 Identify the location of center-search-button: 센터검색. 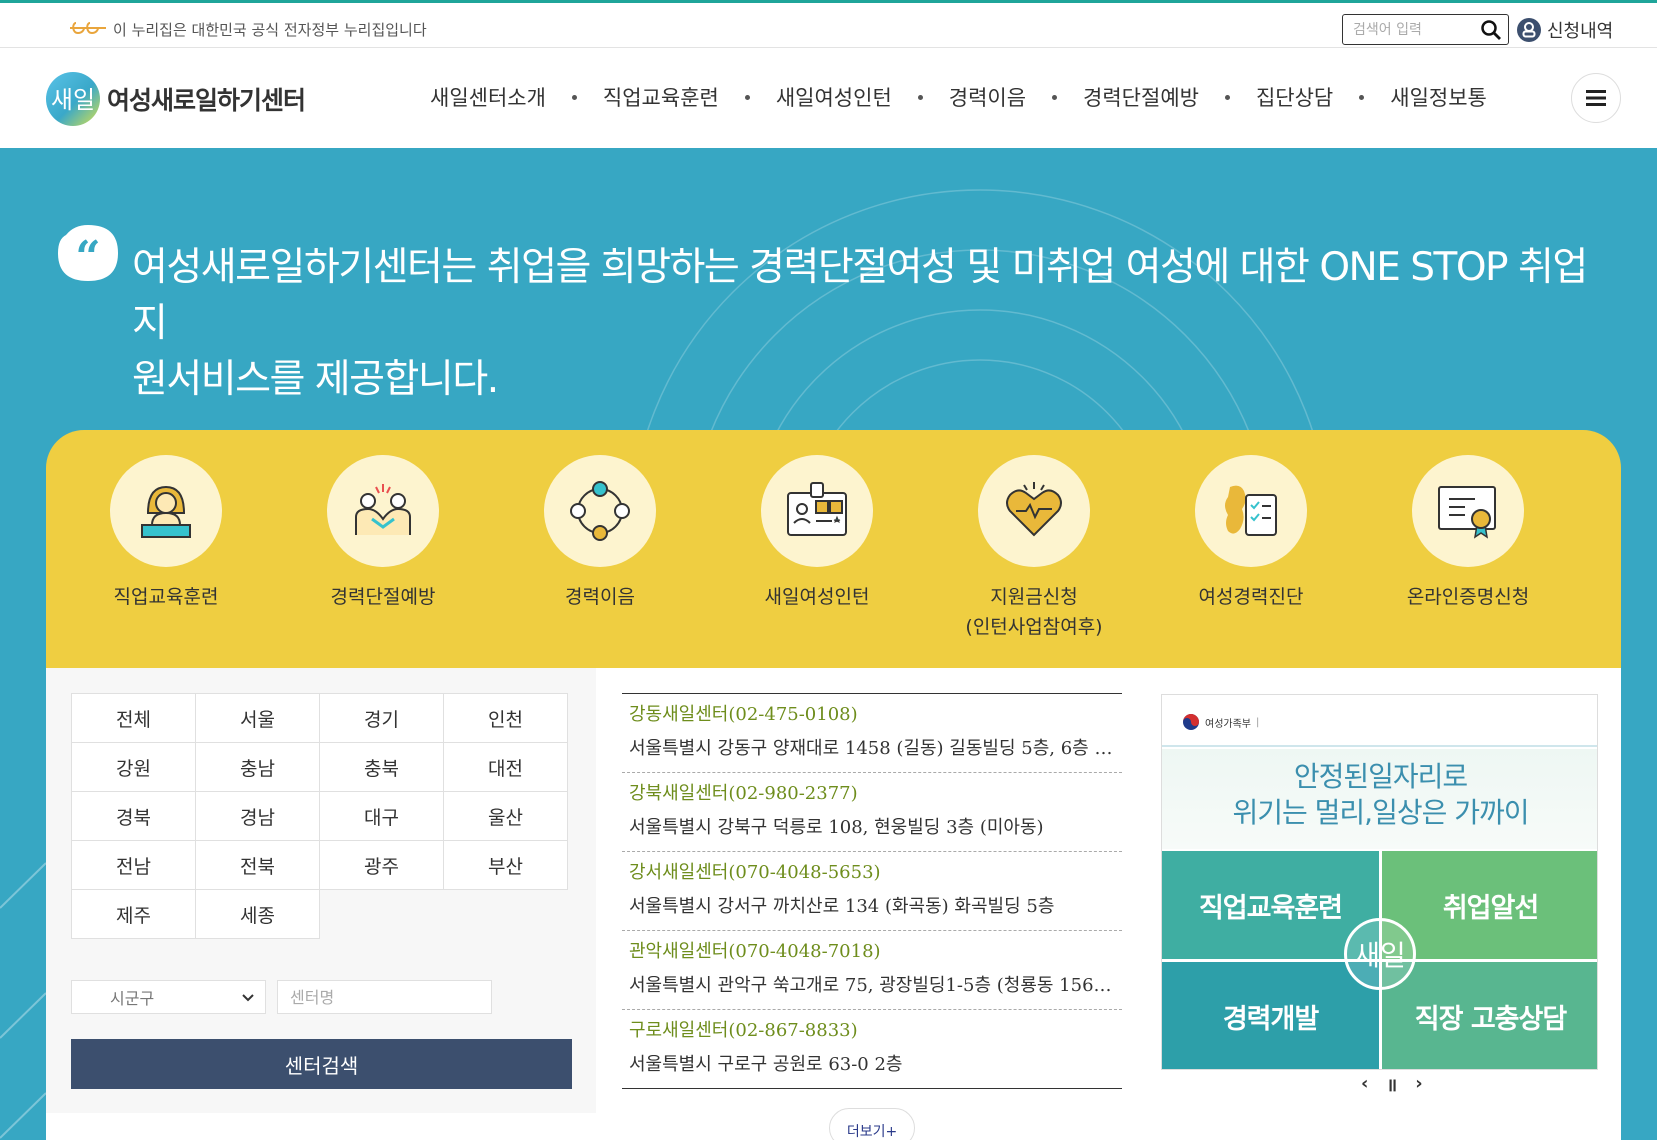
(321, 1064).